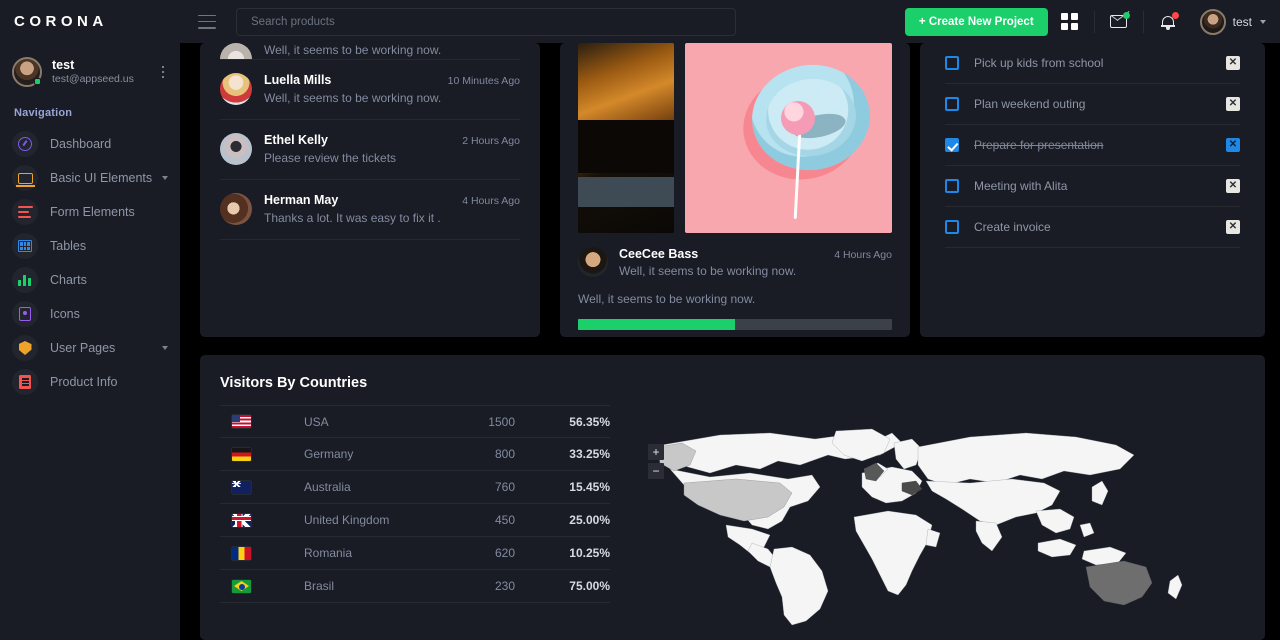 The height and width of the screenshot is (640, 1280). I want to click on list-item: Meeting with Alita ✕, so click(1092, 186).